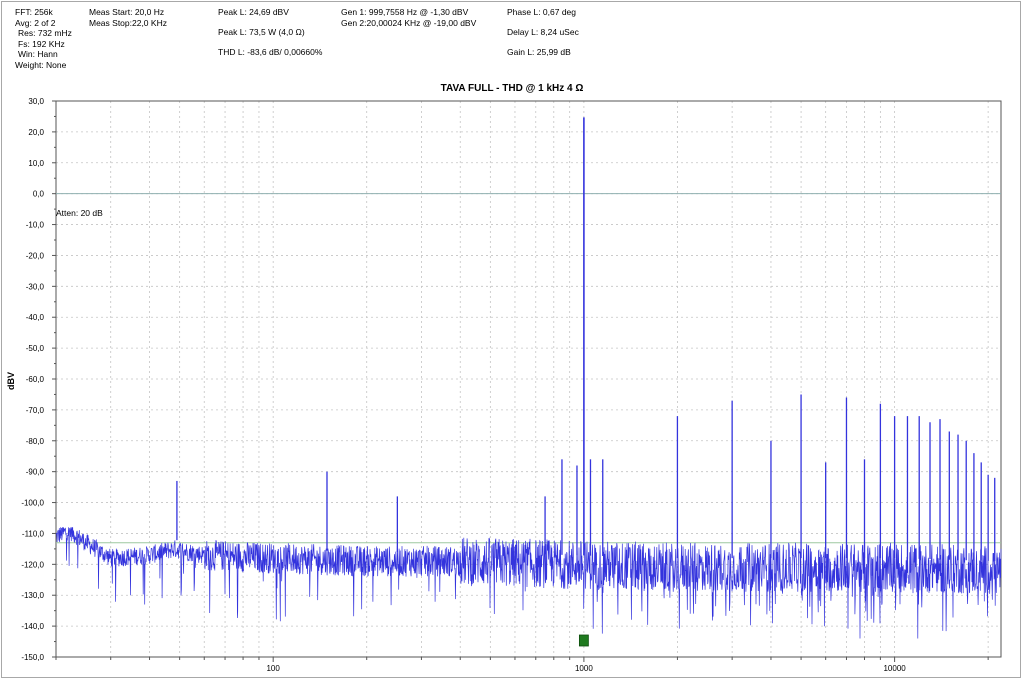 The image size is (1024, 681). I want to click on y-tick-label: -140,0, so click(32, 626).